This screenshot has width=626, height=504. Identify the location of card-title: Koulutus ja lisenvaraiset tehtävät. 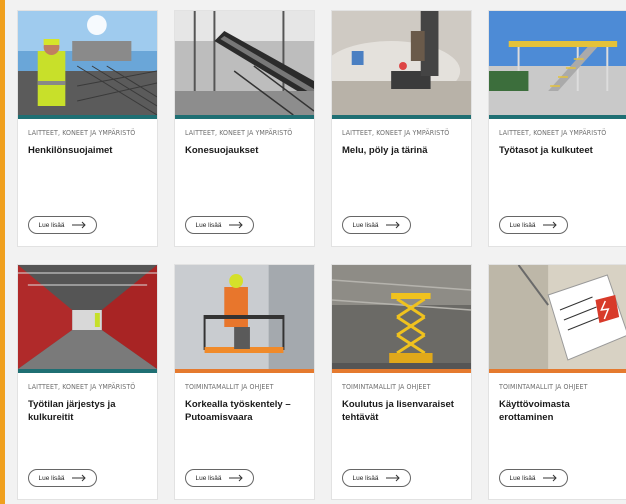
(401, 411).